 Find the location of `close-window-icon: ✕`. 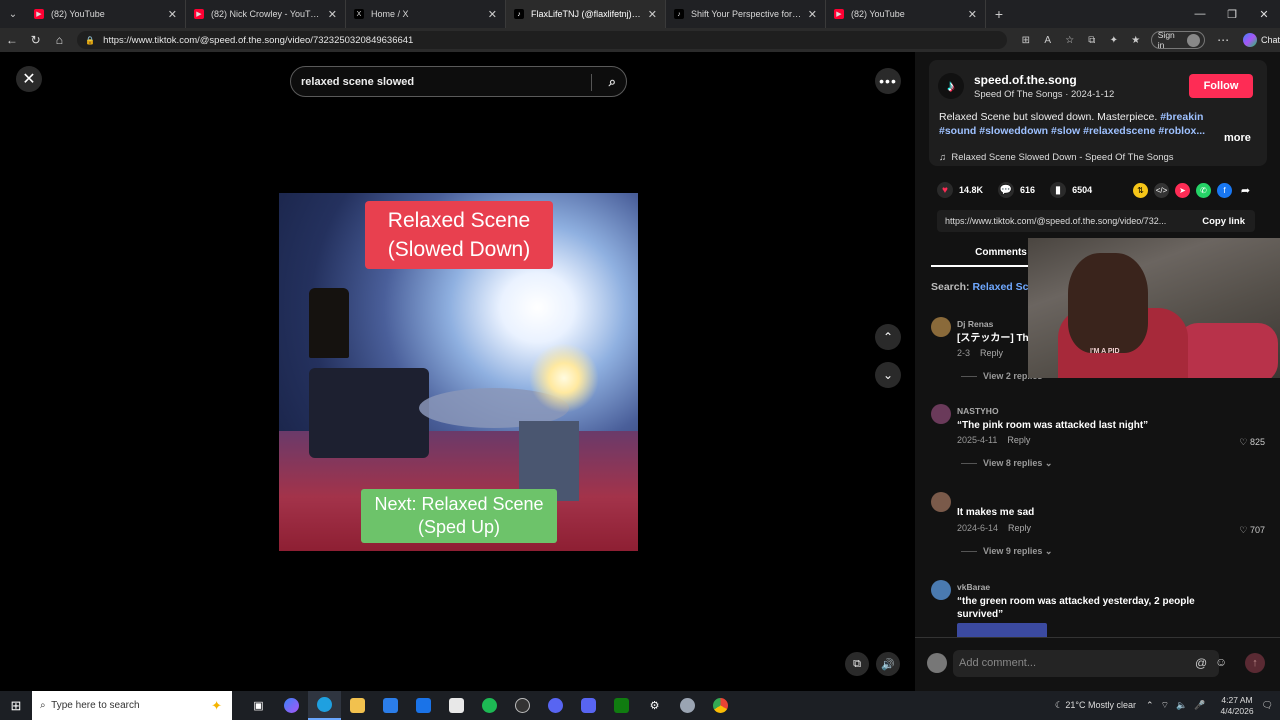

close-window-icon: ✕ is located at coordinates (1264, 14).